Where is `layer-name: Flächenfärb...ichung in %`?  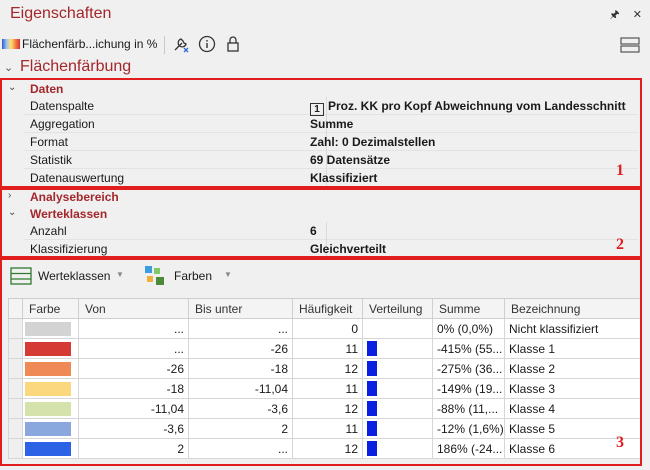 layer-name: Flächenfärb...ichung in % is located at coordinates (89, 44).